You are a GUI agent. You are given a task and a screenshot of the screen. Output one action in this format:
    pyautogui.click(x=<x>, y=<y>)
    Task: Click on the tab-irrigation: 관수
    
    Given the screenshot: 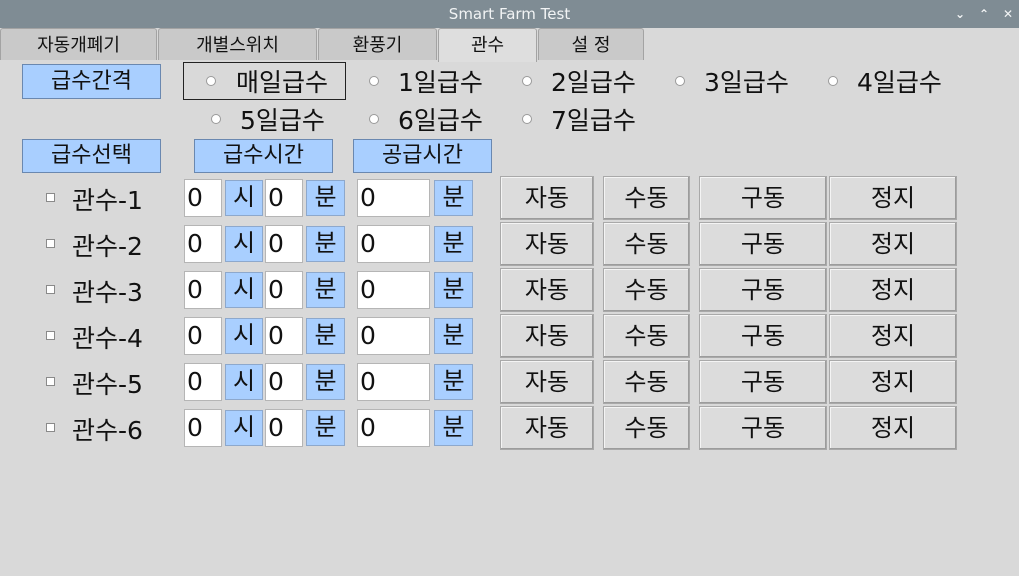 What is the action you would take?
    pyautogui.click(x=487, y=45)
    